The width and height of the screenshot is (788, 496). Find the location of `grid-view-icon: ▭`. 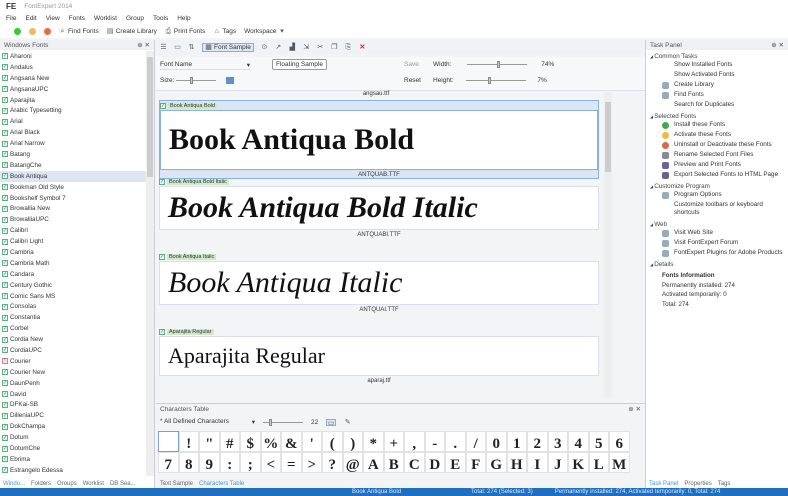

grid-view-icon: ▭ is located at coordinates (331, 422).